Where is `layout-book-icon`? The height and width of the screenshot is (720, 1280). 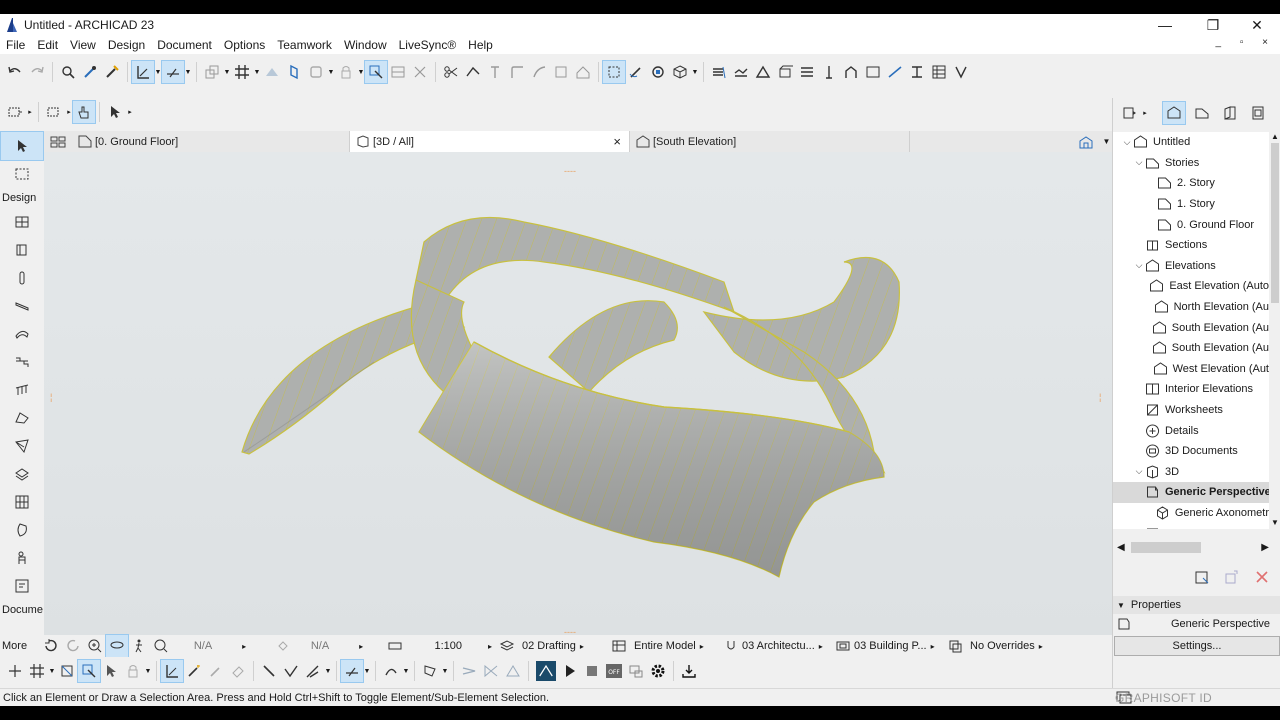
layout-book-icon is located at coordinates (1230, 113).